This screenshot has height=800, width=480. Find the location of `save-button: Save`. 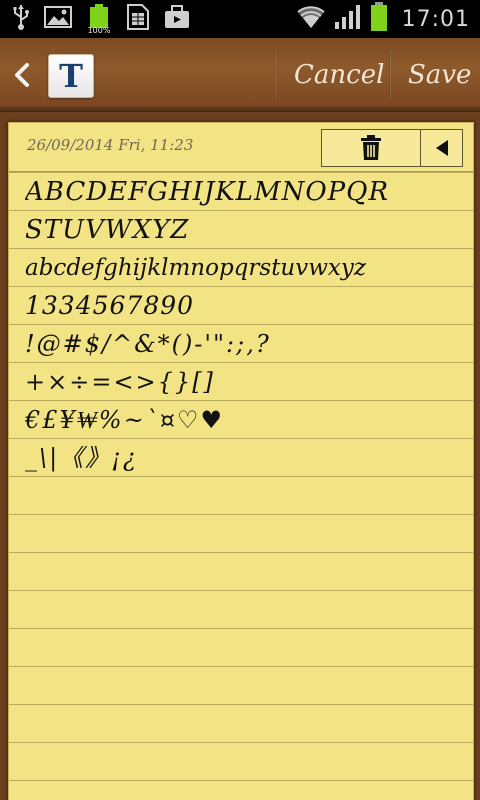

save-button: Save is located at coordinates (439, 75).